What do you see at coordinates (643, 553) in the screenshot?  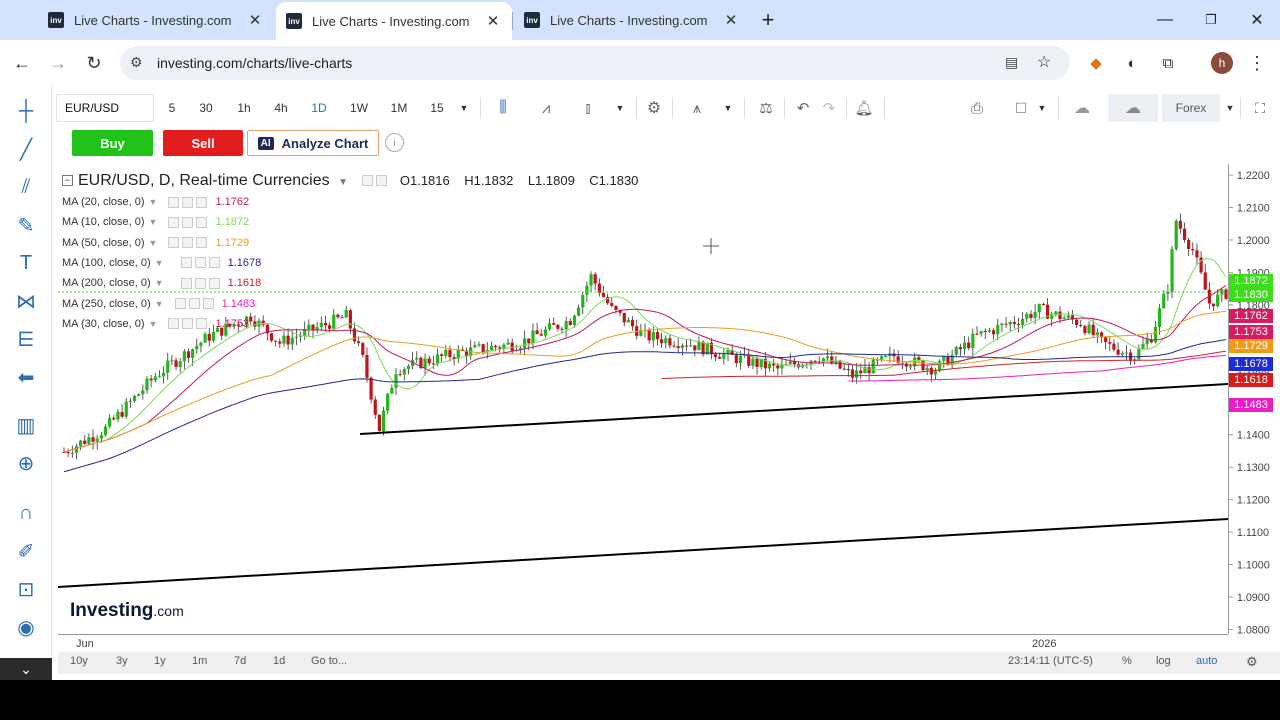 I see `lower-trendline` at bounding box center [643, 553].